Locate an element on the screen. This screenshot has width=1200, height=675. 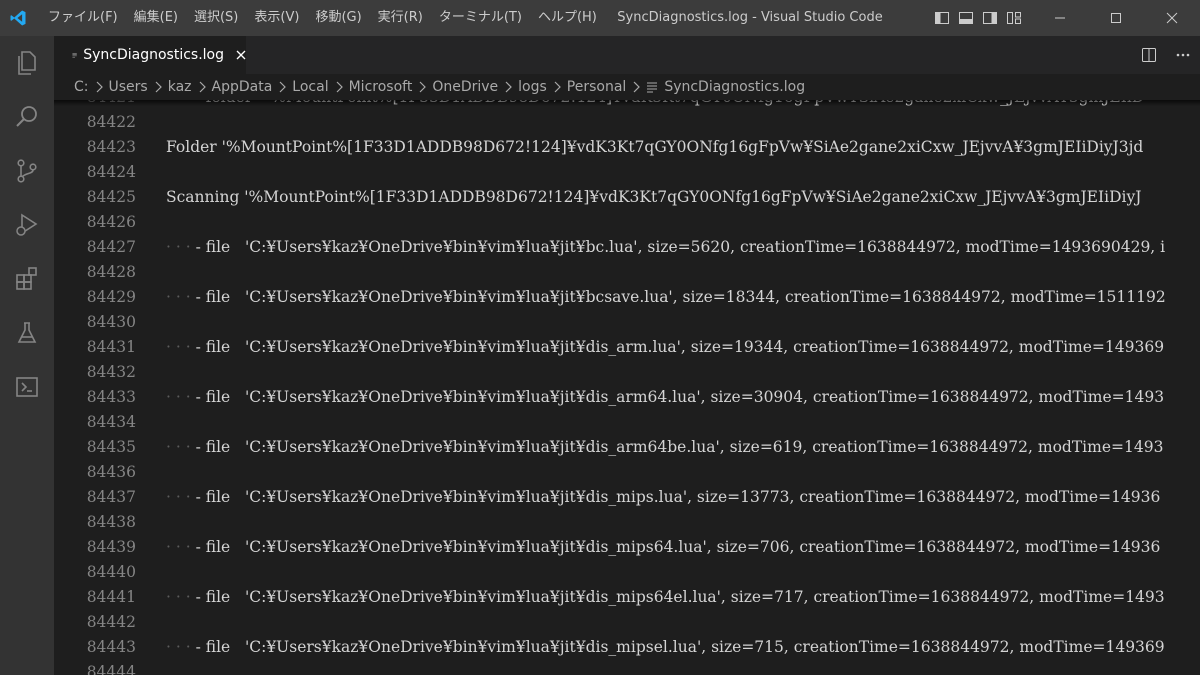
activity-search is located at coordinates (27, 117).